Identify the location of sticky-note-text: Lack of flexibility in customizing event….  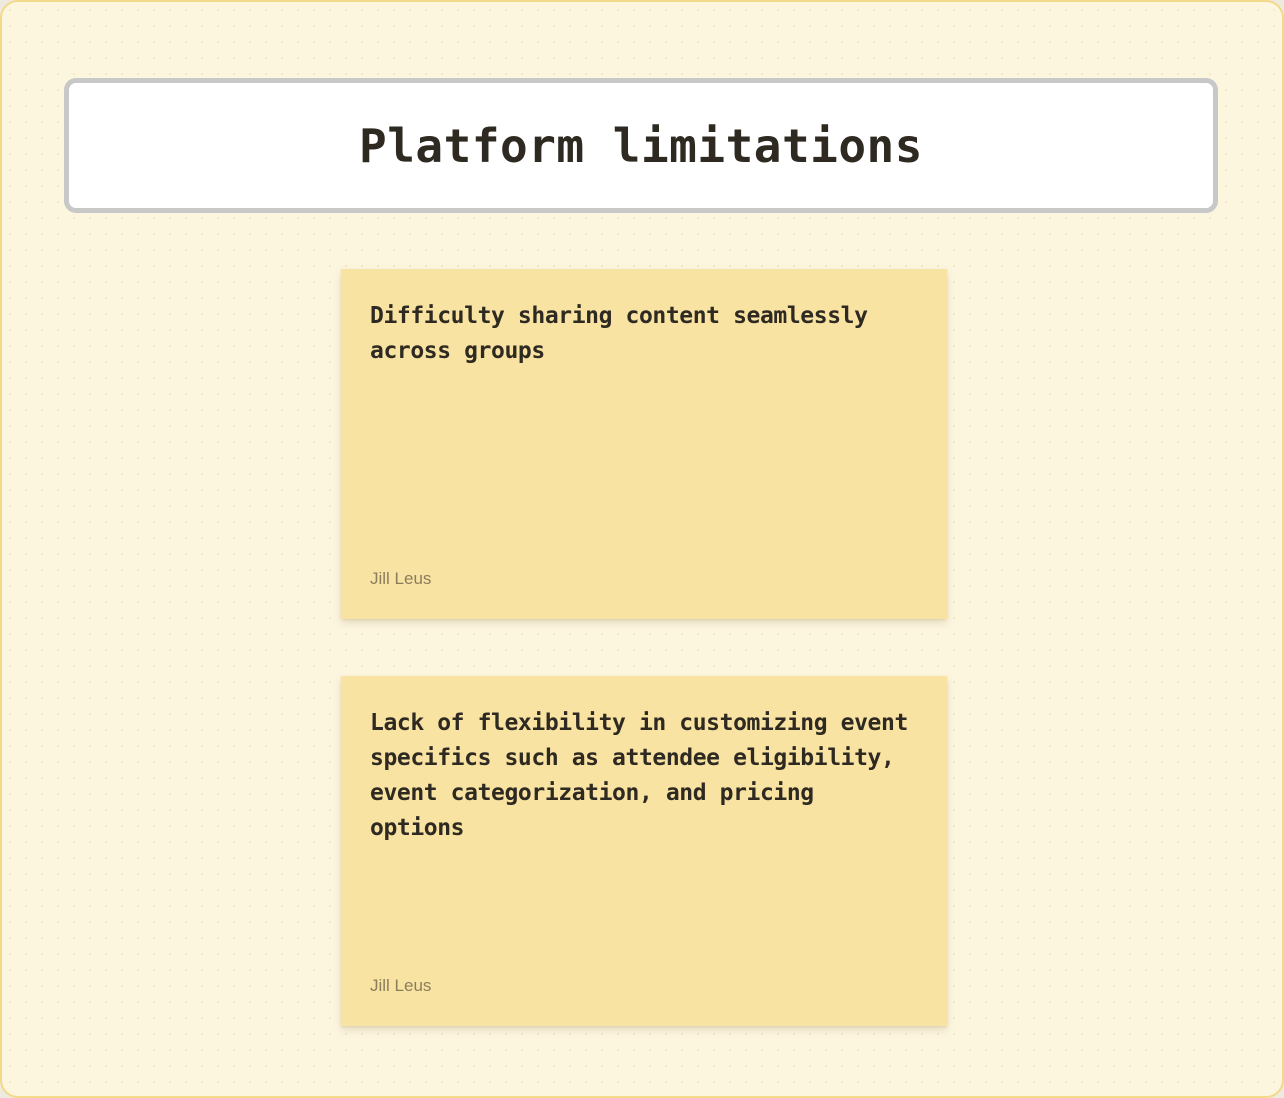
(639, 775).